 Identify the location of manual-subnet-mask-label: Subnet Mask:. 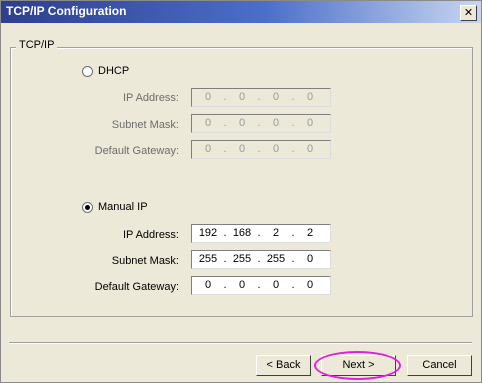
(145, 261).